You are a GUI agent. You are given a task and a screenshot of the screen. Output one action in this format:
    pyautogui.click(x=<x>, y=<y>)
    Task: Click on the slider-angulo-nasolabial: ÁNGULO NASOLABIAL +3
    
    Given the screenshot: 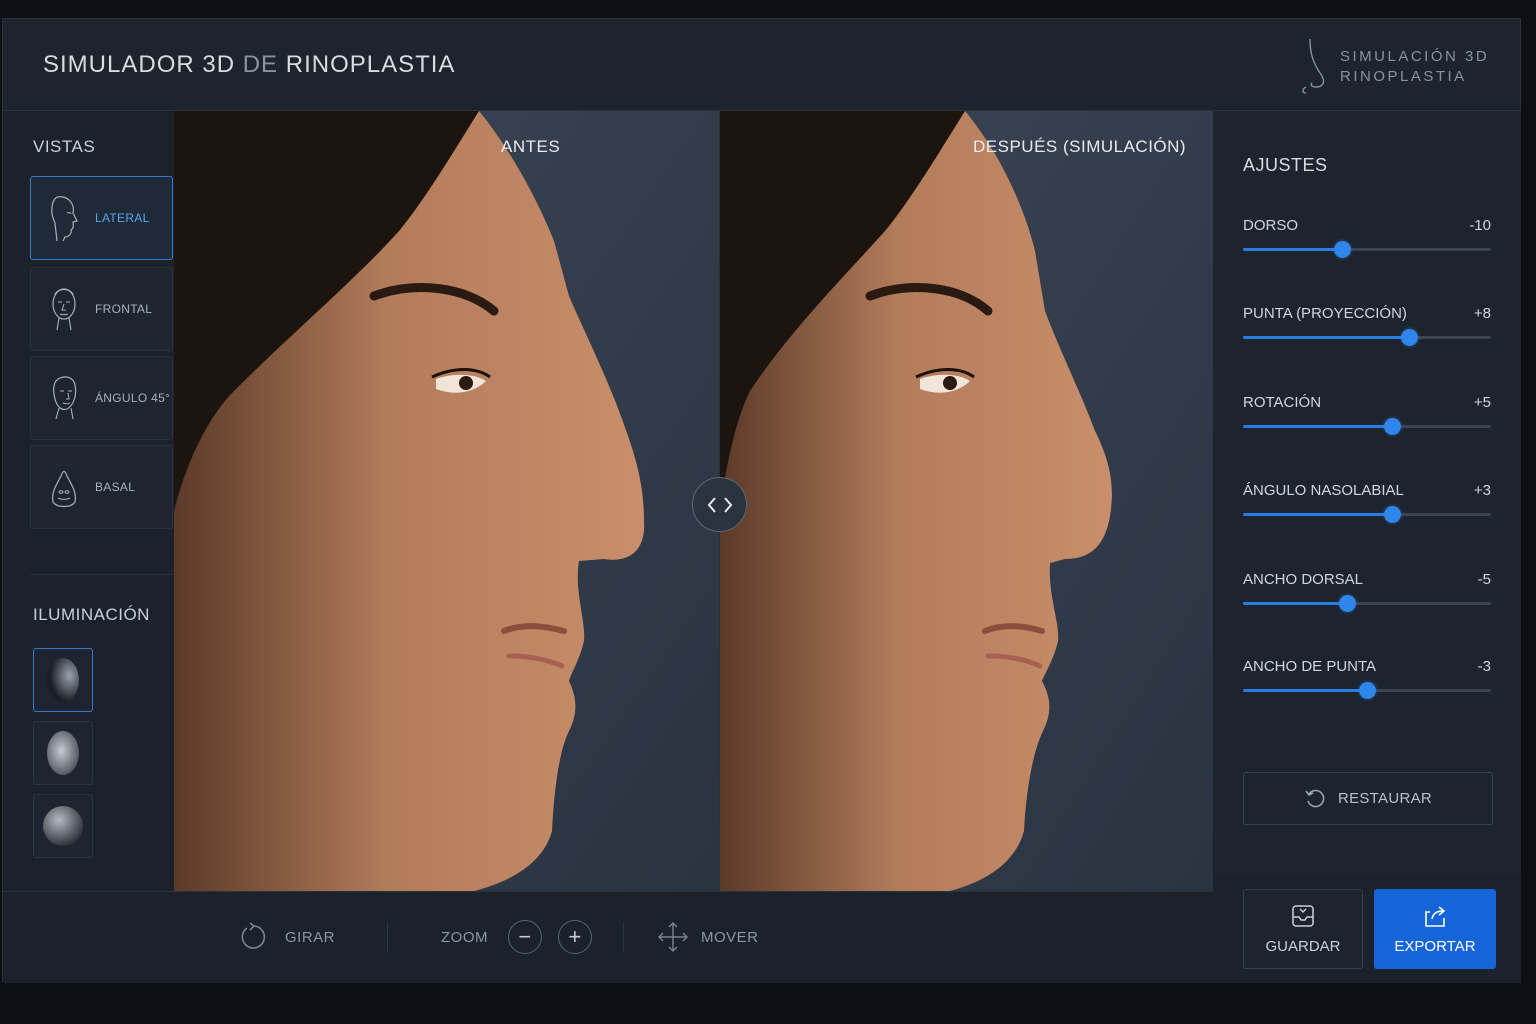 What is the action you would take?
    pyautogui.click(x=1367, y=507)
    